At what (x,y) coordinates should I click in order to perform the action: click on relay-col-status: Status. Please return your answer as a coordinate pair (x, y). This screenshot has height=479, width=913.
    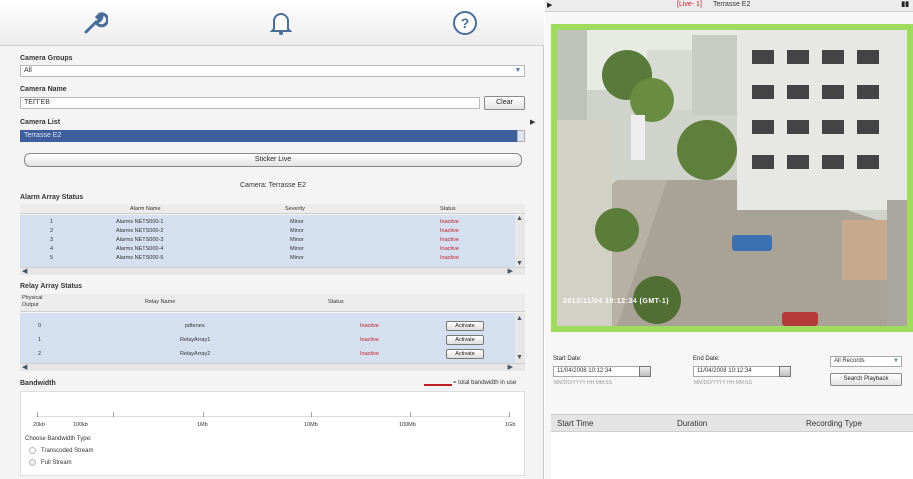
    Looking at the image, I should click on (336, 302).